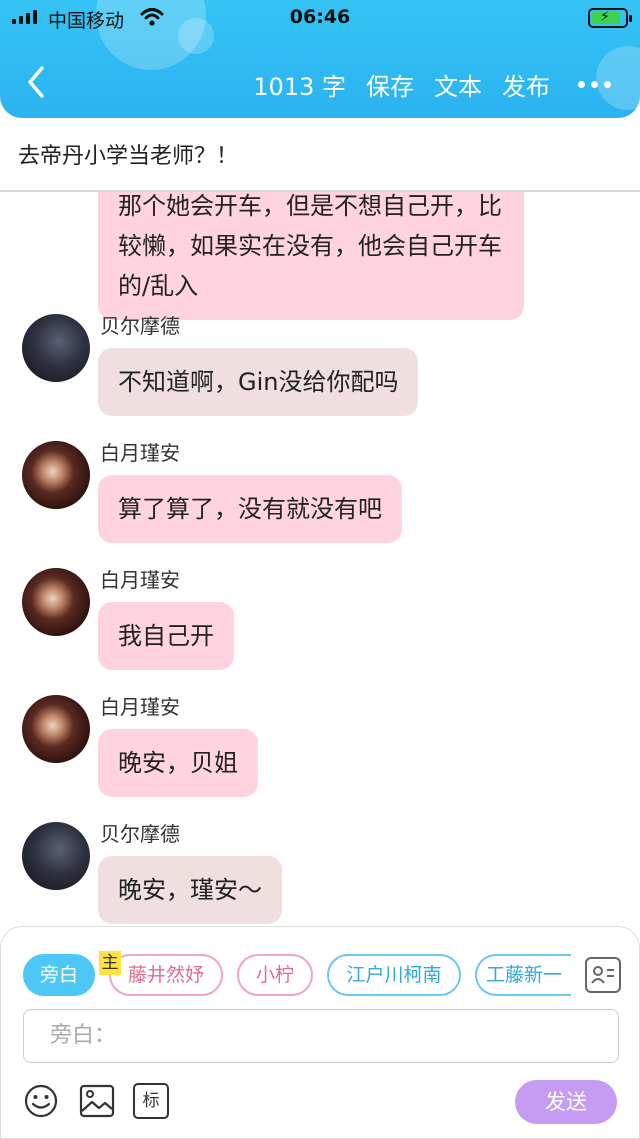 The width and height of the screenshot is (640, 1139). Describe the element at coordinates (110, 963) in the screenshot. I see `owner-badge: 主` at that location.